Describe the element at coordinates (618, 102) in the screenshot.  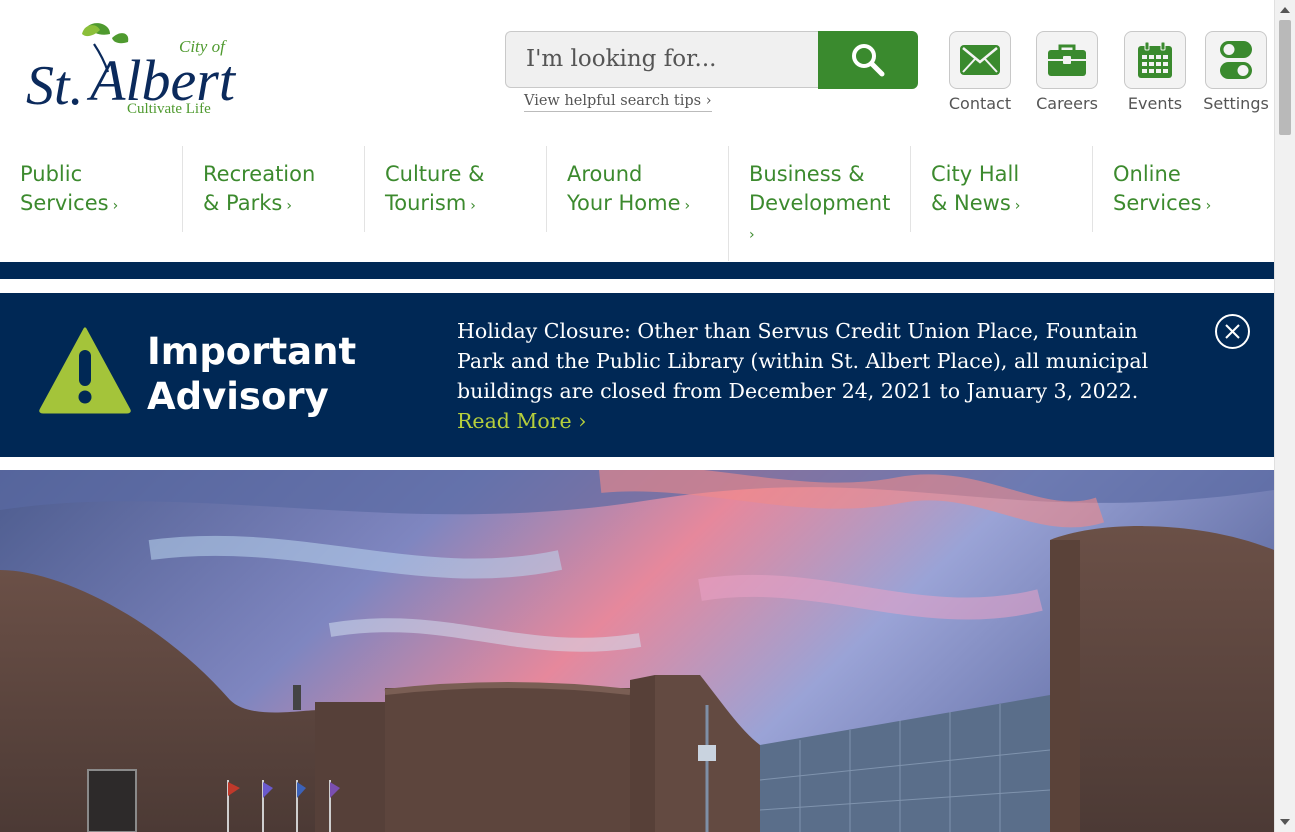
I see `search-tips-link: View helpful search tips ›` at that location.